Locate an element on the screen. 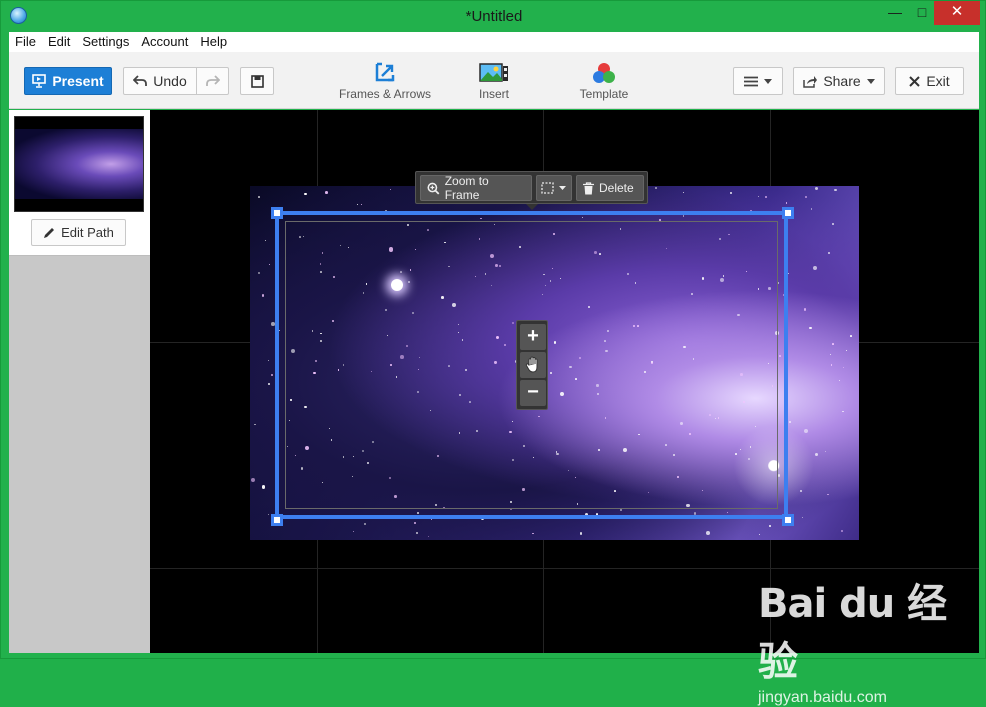  resize-handle-top-left is located at coordinates (277, 213).